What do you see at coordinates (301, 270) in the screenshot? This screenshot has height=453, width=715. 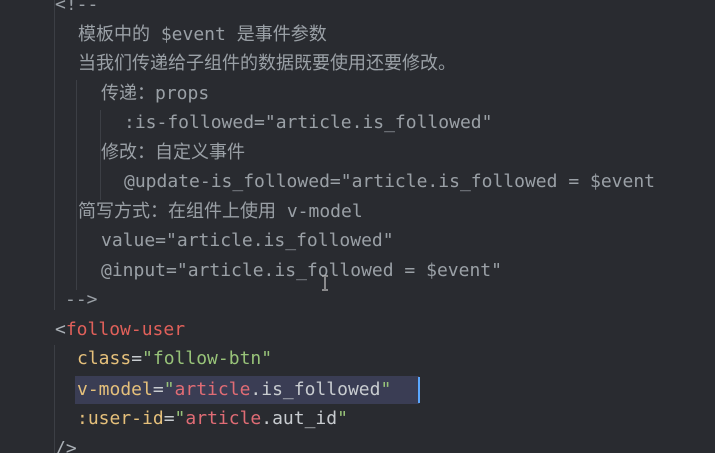 I see `code-line-comment: @input="article.is_followed = $event"` at bounding box center [301, 270].